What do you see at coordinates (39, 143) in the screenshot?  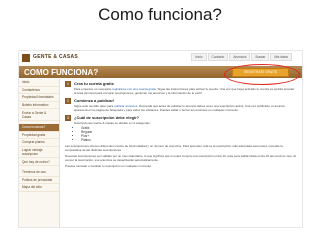 I see `sidebar-item-comprar-planes: Comprar planes` at bounding box center [39, 143].